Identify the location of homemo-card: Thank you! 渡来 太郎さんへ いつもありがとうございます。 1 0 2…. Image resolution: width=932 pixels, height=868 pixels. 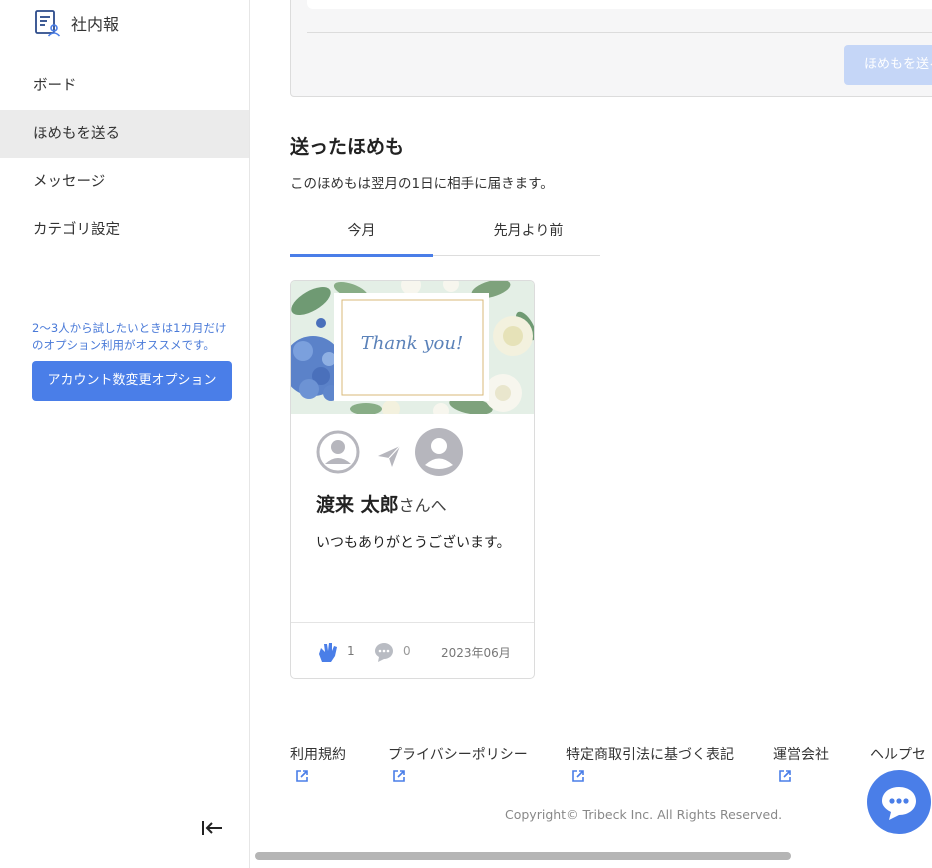
(412, 479).